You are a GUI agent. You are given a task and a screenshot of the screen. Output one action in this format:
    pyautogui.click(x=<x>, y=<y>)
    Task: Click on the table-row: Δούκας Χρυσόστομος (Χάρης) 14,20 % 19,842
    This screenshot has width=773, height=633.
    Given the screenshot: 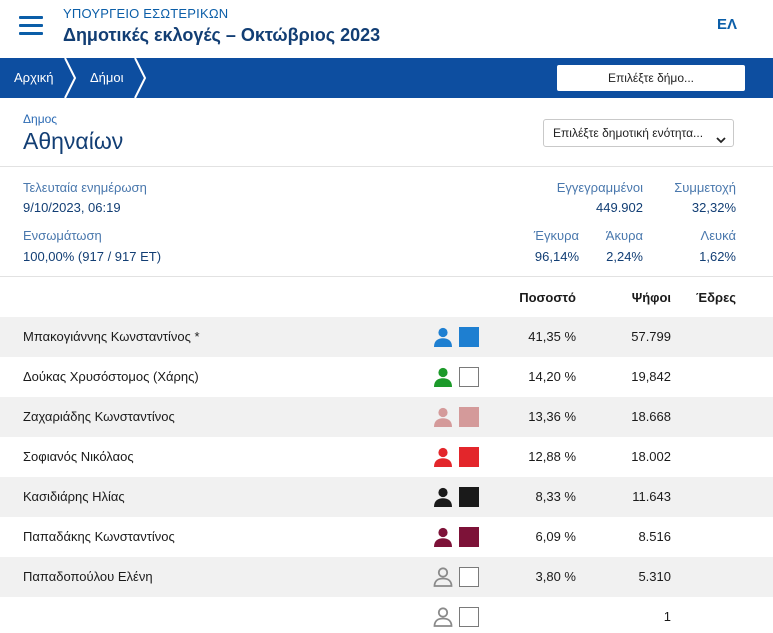 What is the action you would take?
    pyautogui.click(x=386, y=377)
    